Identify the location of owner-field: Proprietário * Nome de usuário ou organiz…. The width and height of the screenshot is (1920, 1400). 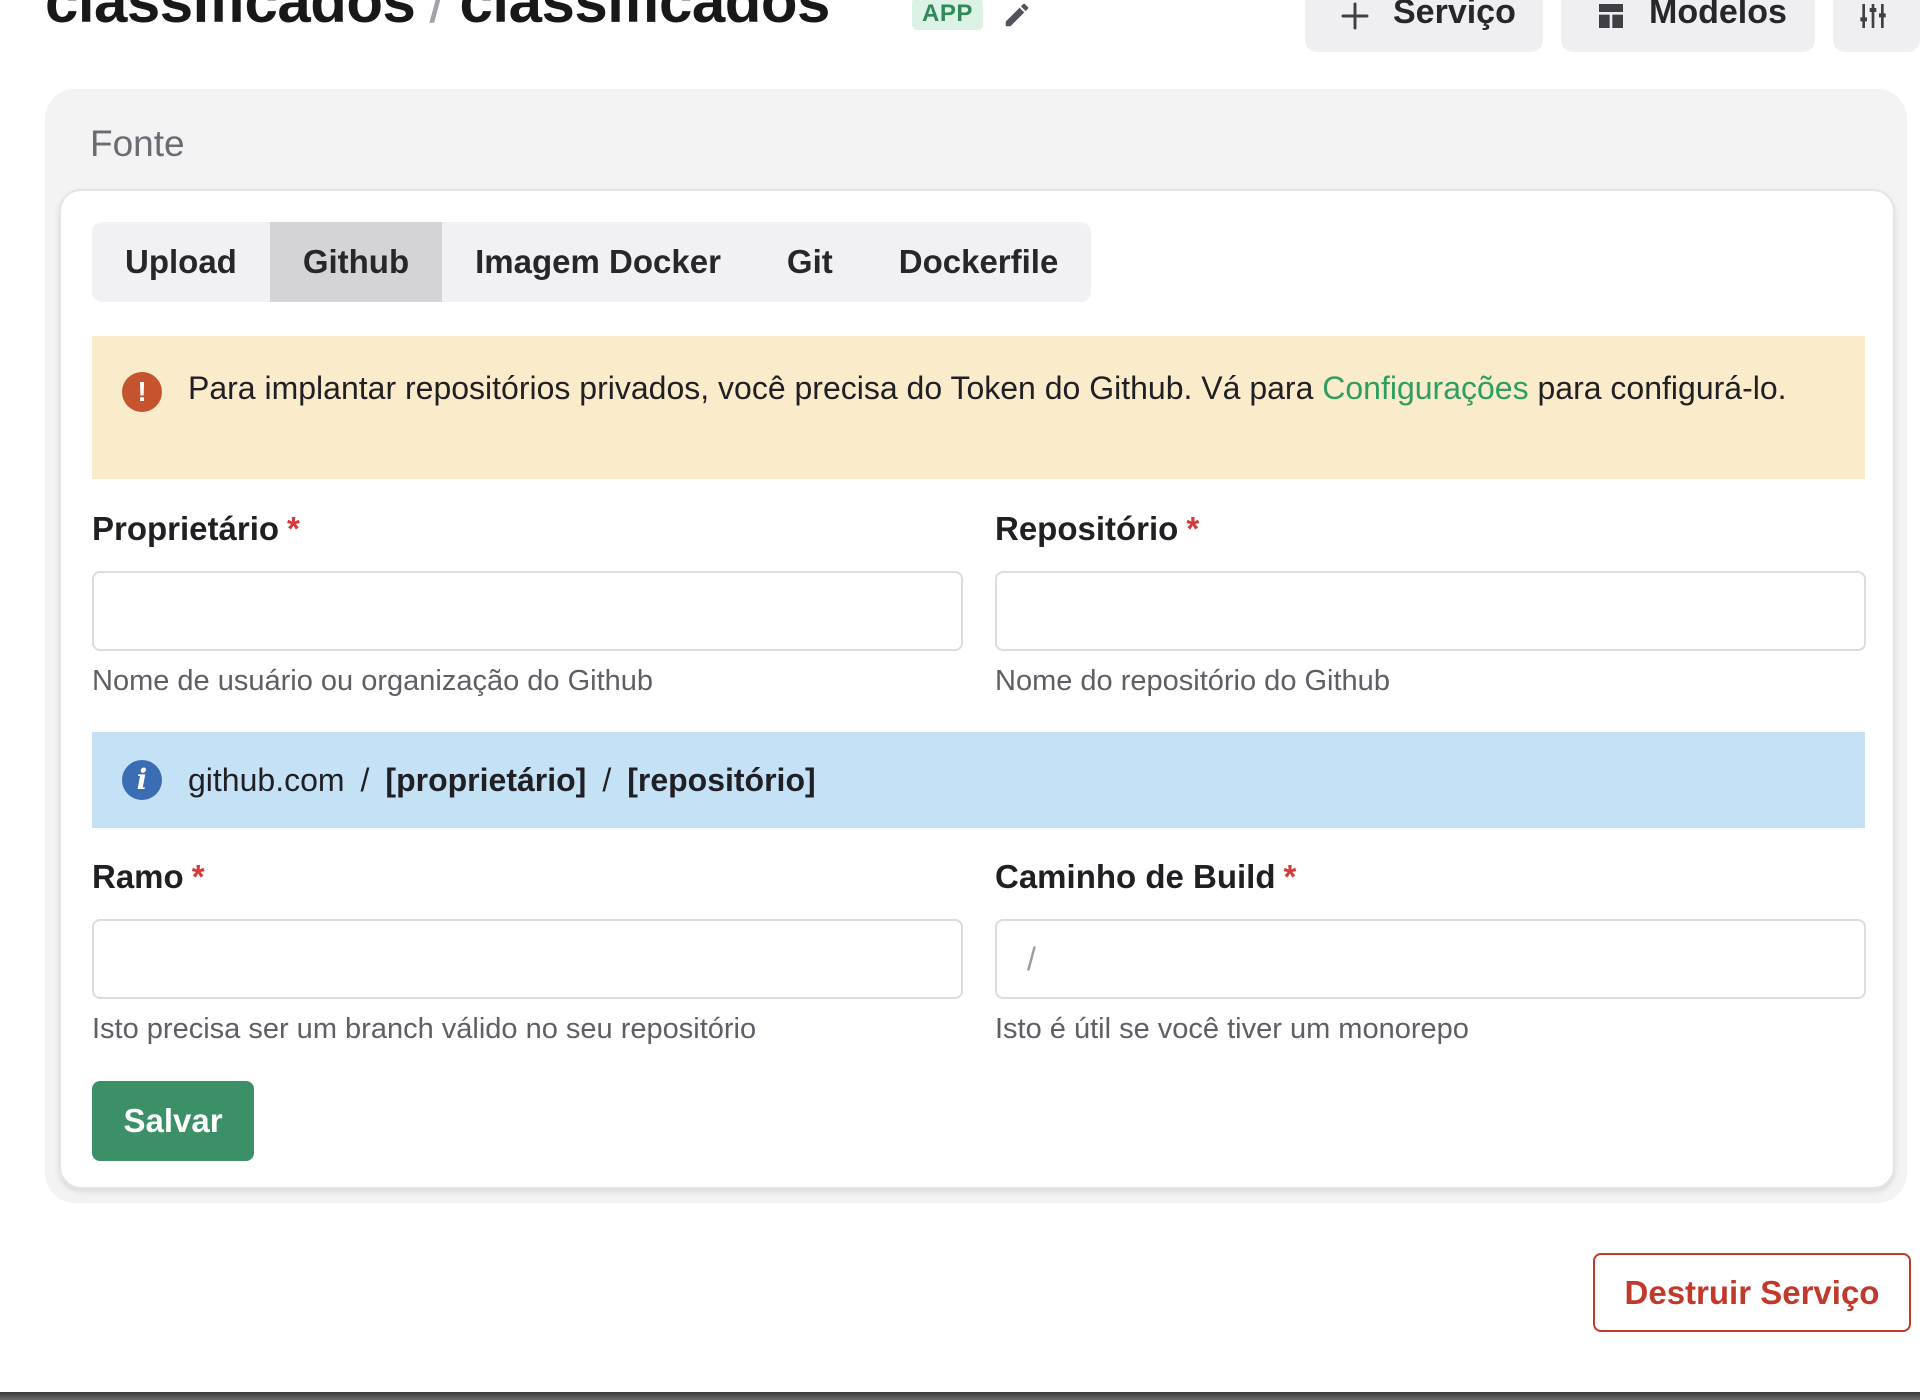
(527, 603).